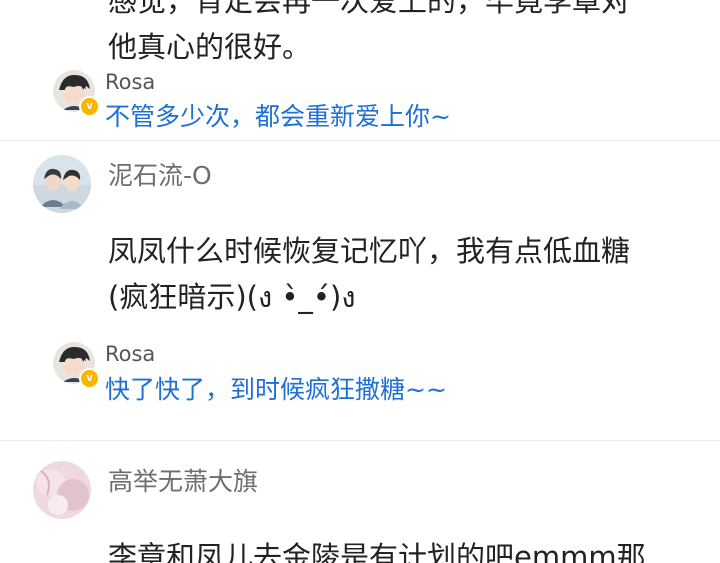 The height and width of the screenshot is (563, 720). Describe the element at coordinates (160, 174) in the screenshot. I see `comment-2-author: 泥石流-O` at that location.